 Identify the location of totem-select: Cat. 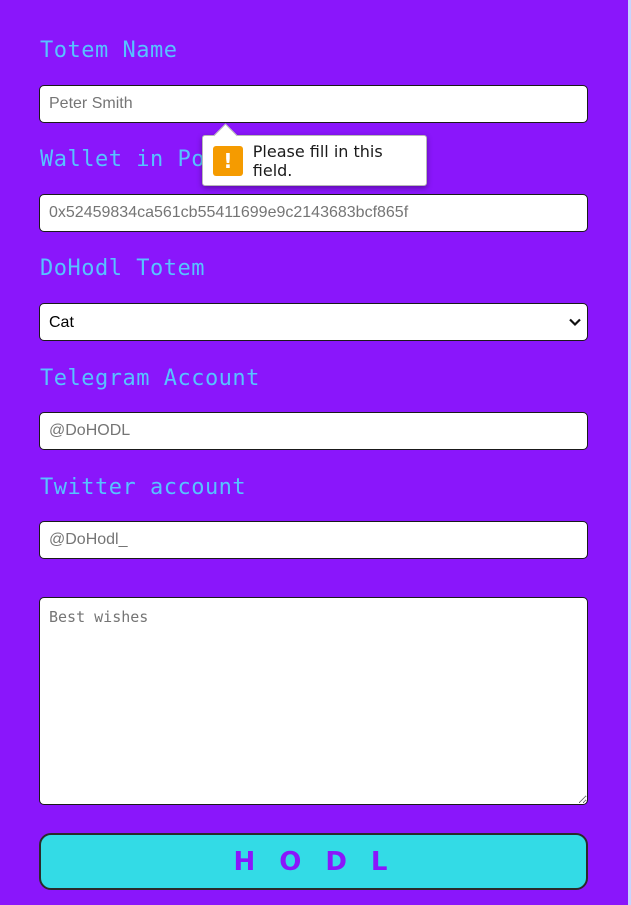
(313, 322).